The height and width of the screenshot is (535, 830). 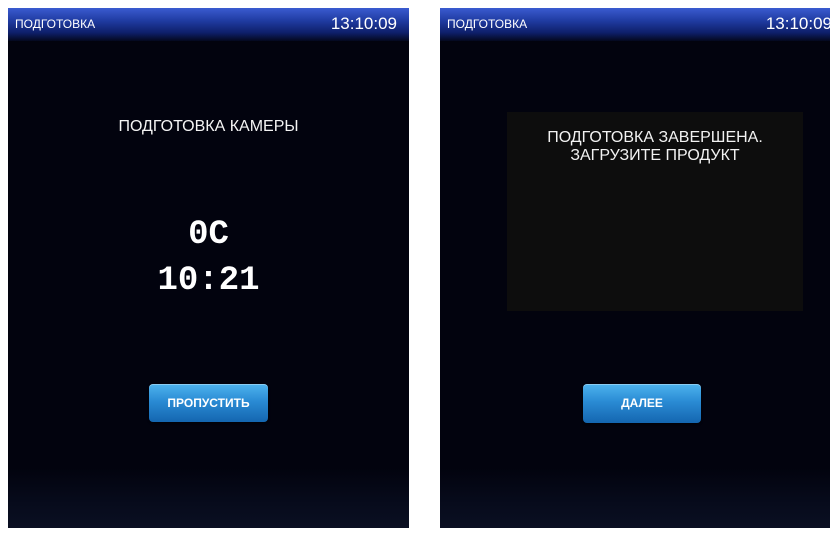 What do you see at coordinates (642, 403) in the screenshot?
I see `next-button: ДАЛЕЕ` at bounding box center [642, 403].